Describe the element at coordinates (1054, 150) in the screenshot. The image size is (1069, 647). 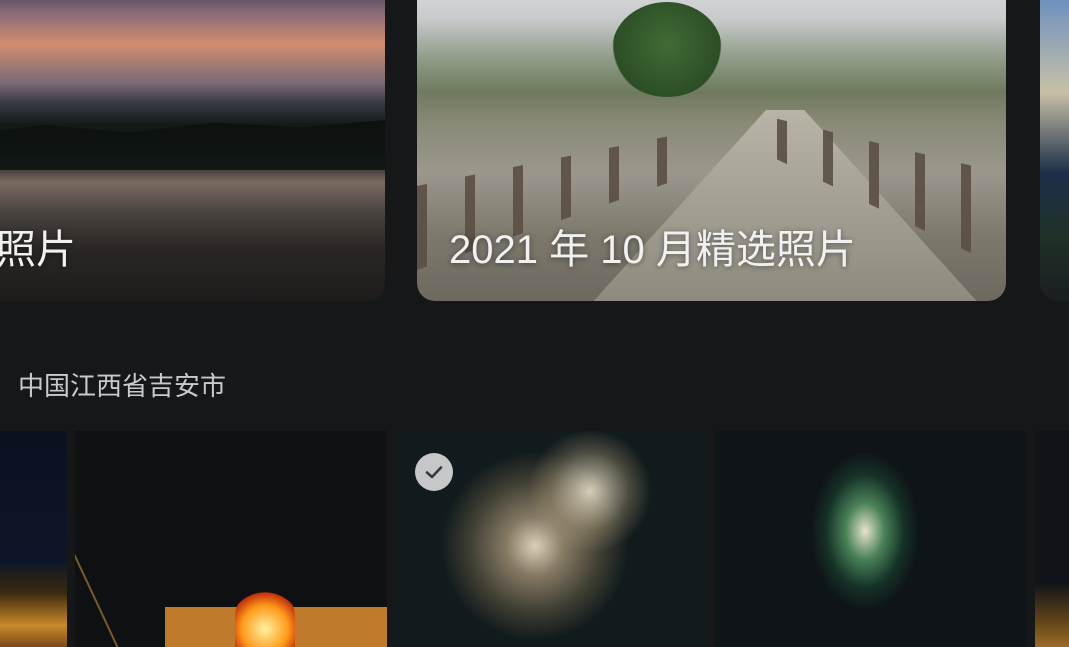
I see `highlight-card-partial` at that location.